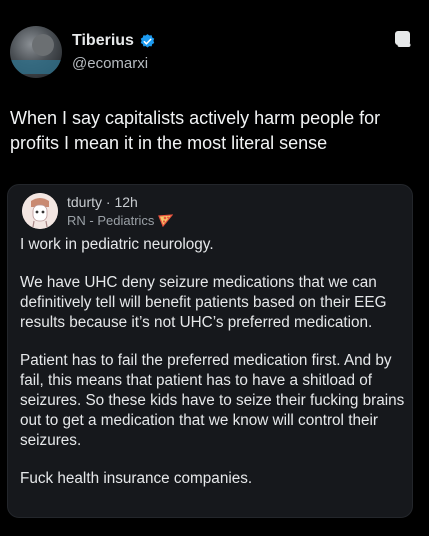 The height and width of the screenshot is (536, 429). I want to click on author-name-row: Tiberius, so click(114, 41).